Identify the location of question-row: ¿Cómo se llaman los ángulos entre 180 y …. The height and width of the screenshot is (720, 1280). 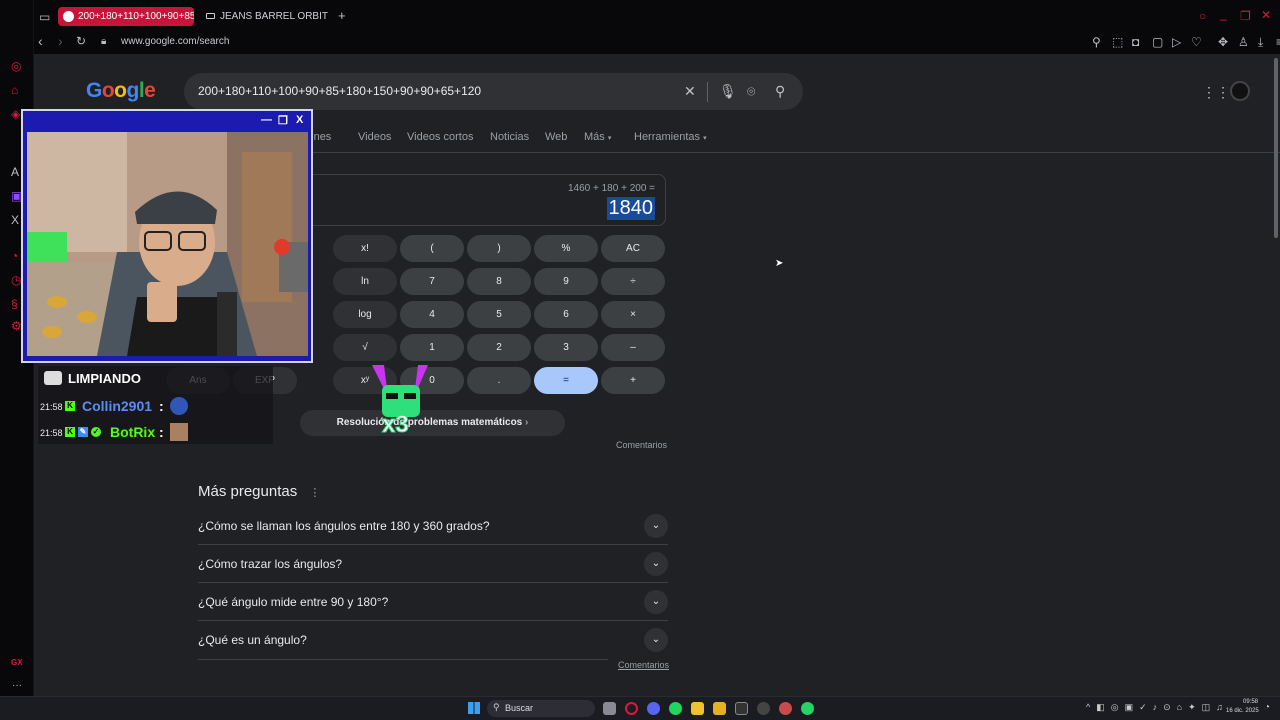
(433, 526).